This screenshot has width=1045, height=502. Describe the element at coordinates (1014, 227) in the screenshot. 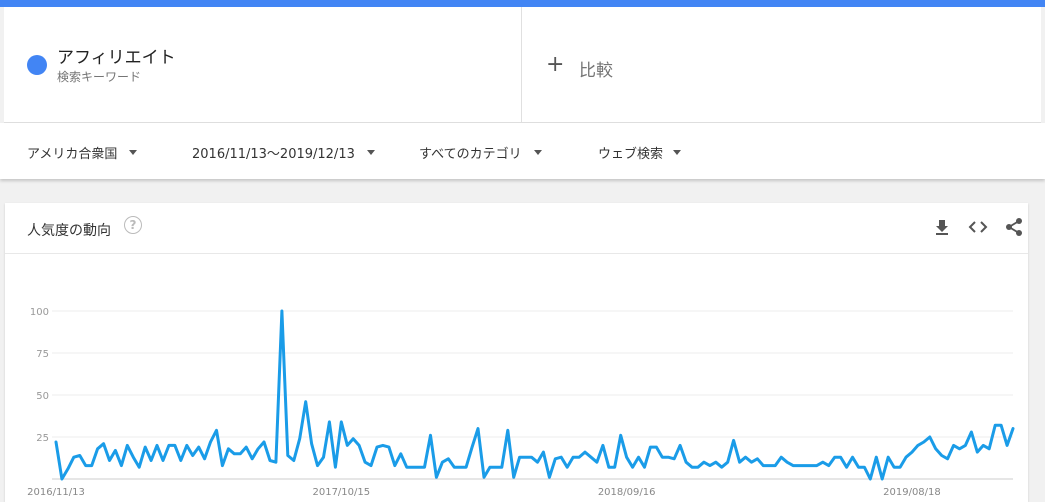

I see `share-icon` at that location.